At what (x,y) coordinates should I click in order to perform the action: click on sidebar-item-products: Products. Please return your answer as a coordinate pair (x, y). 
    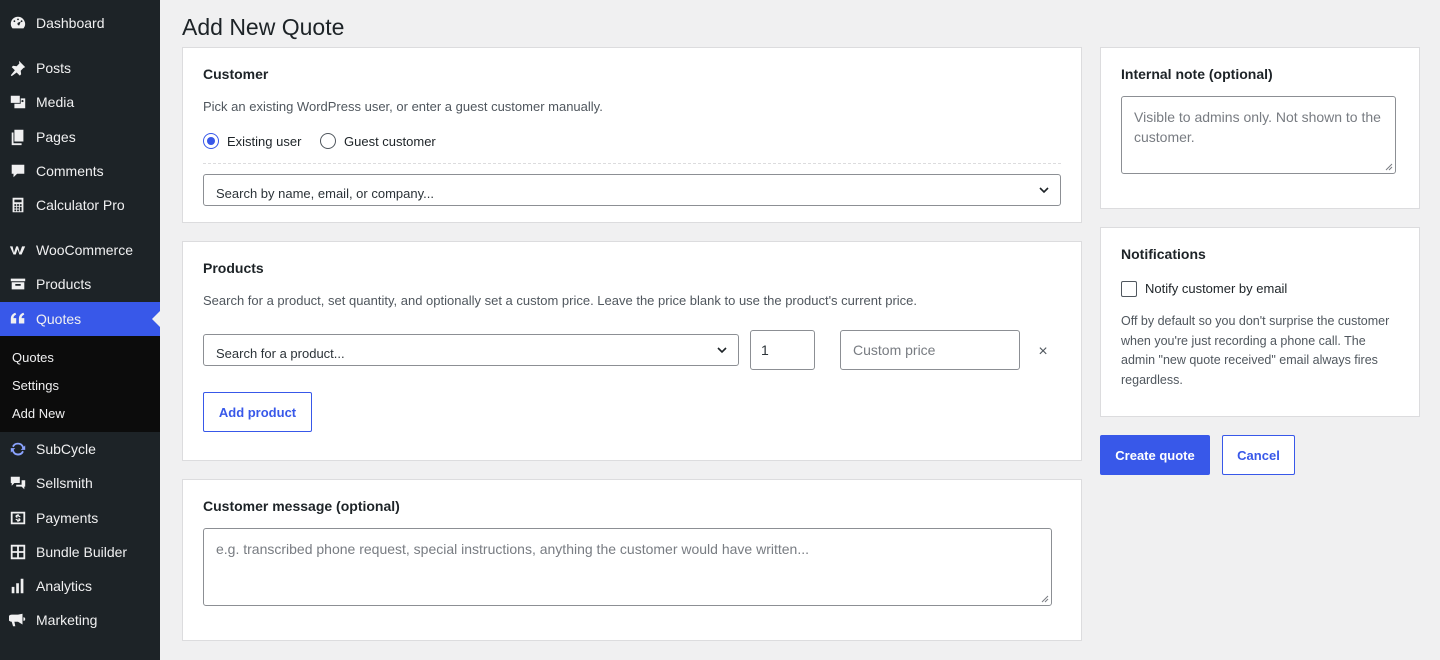
    Looking at the image, I should click on (80, 284).